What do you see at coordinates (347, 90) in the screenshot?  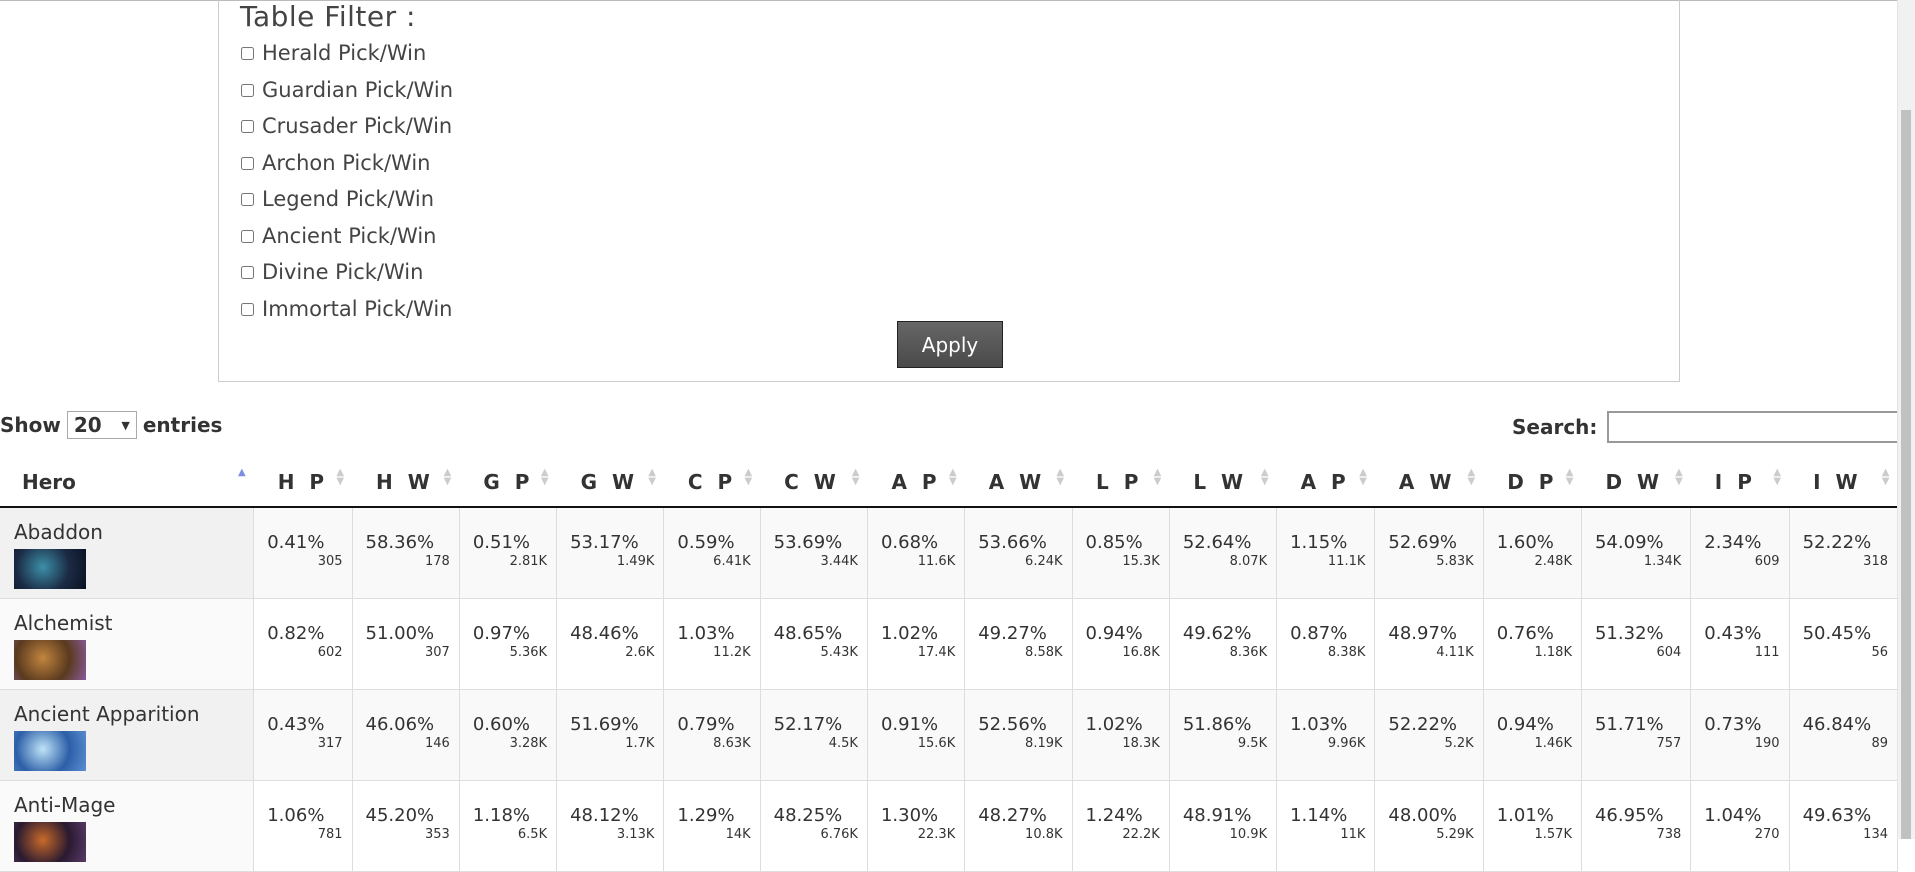 I see `filter-option: Guardian Pick/Win` at bounding box center [347, 90].